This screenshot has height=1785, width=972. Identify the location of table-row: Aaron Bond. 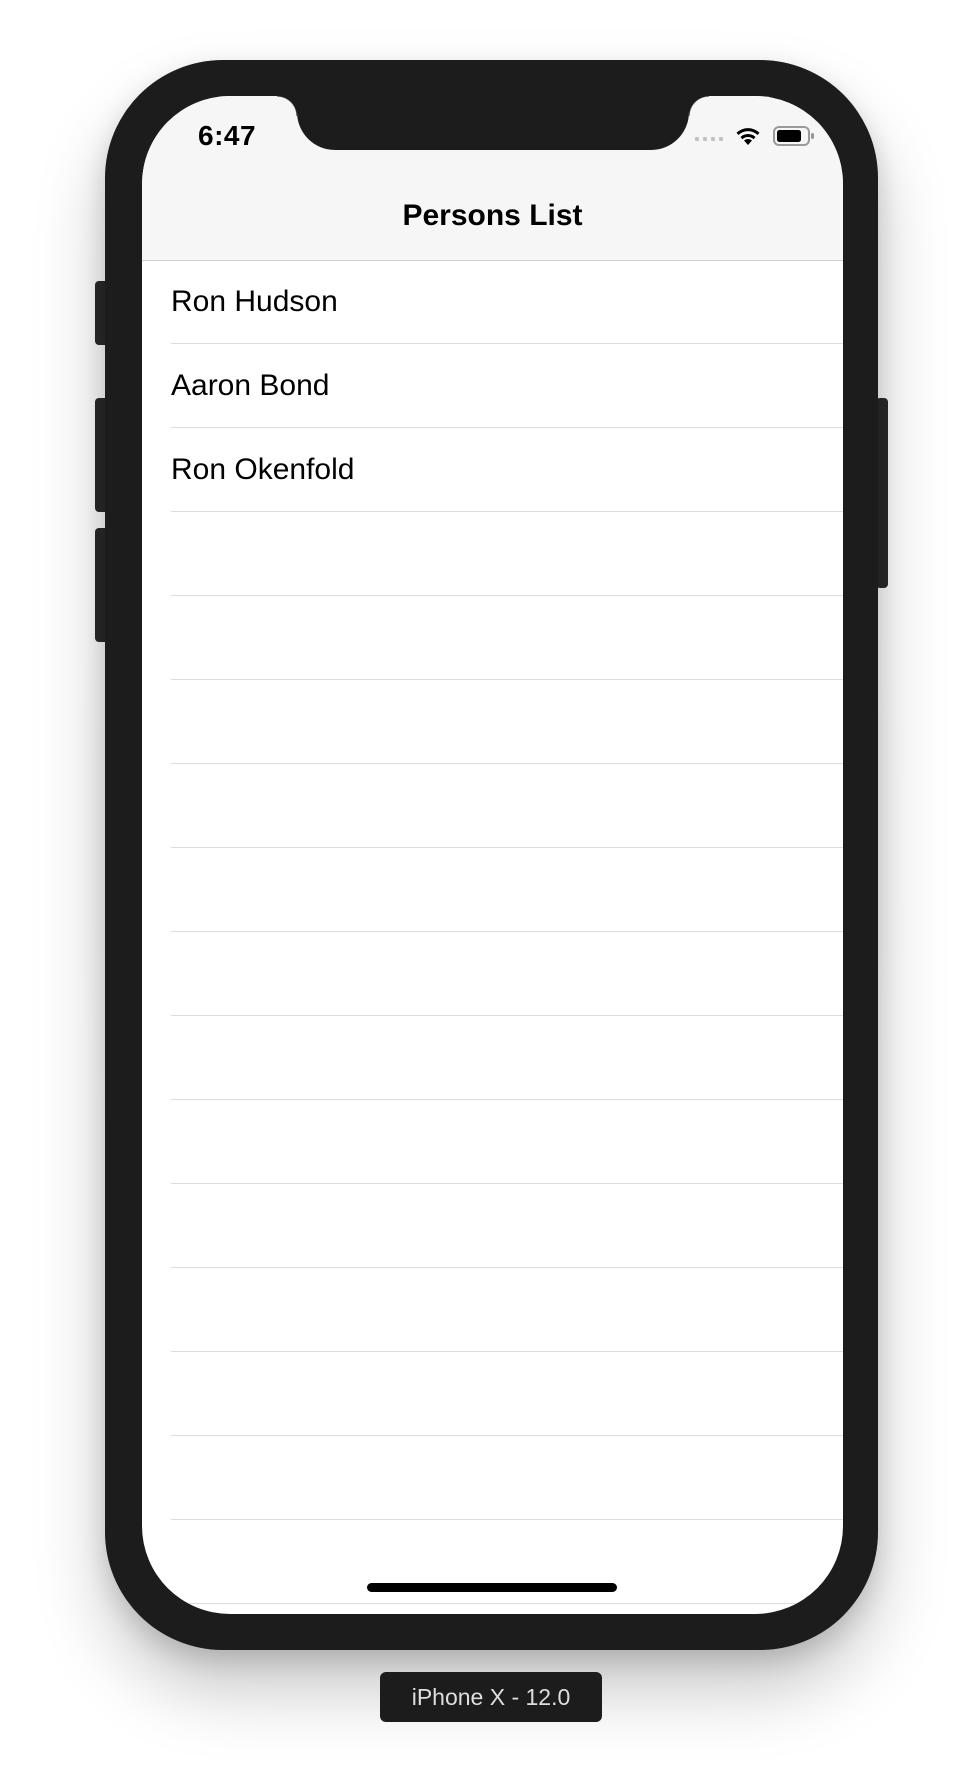
(507, 386).